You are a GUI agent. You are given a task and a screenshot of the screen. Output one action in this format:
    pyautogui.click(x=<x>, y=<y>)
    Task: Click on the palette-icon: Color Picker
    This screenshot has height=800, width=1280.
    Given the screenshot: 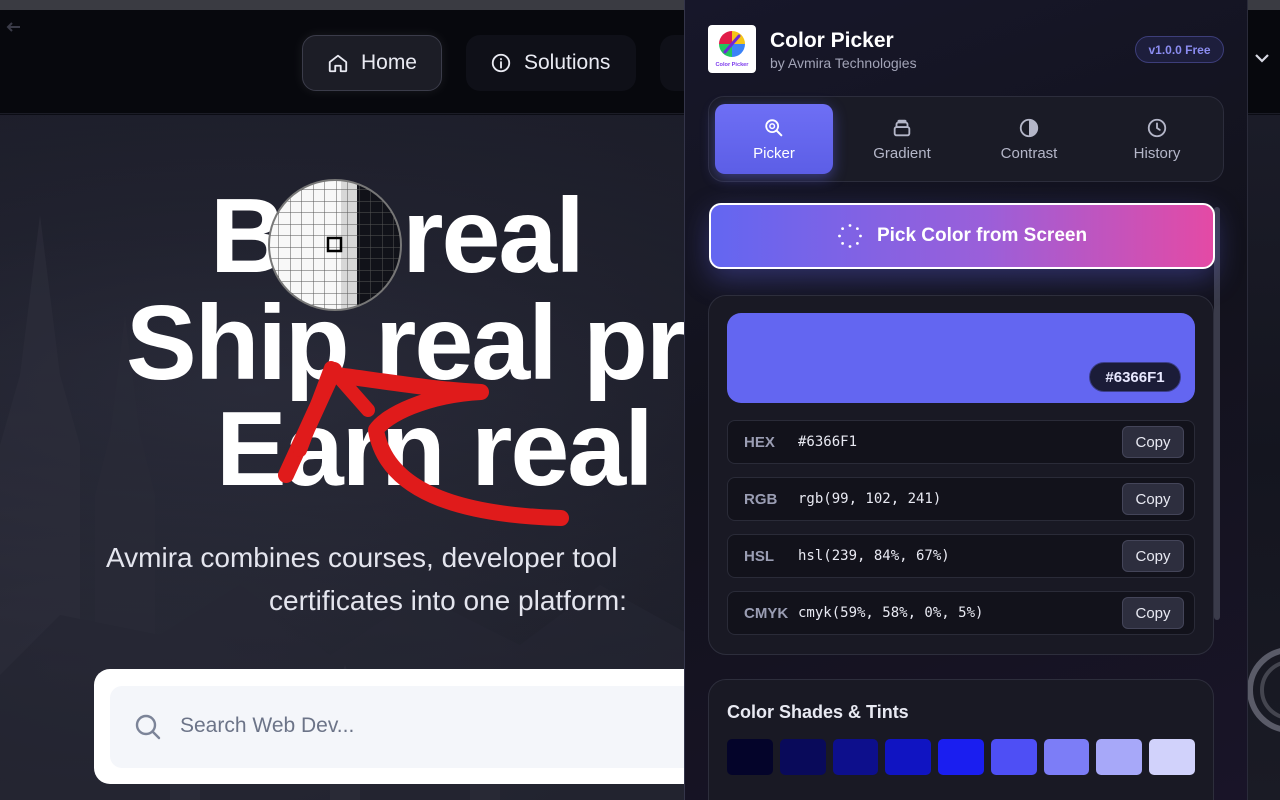 What is the action you would take?
    pyautogui.click(x=733, y=49)
    